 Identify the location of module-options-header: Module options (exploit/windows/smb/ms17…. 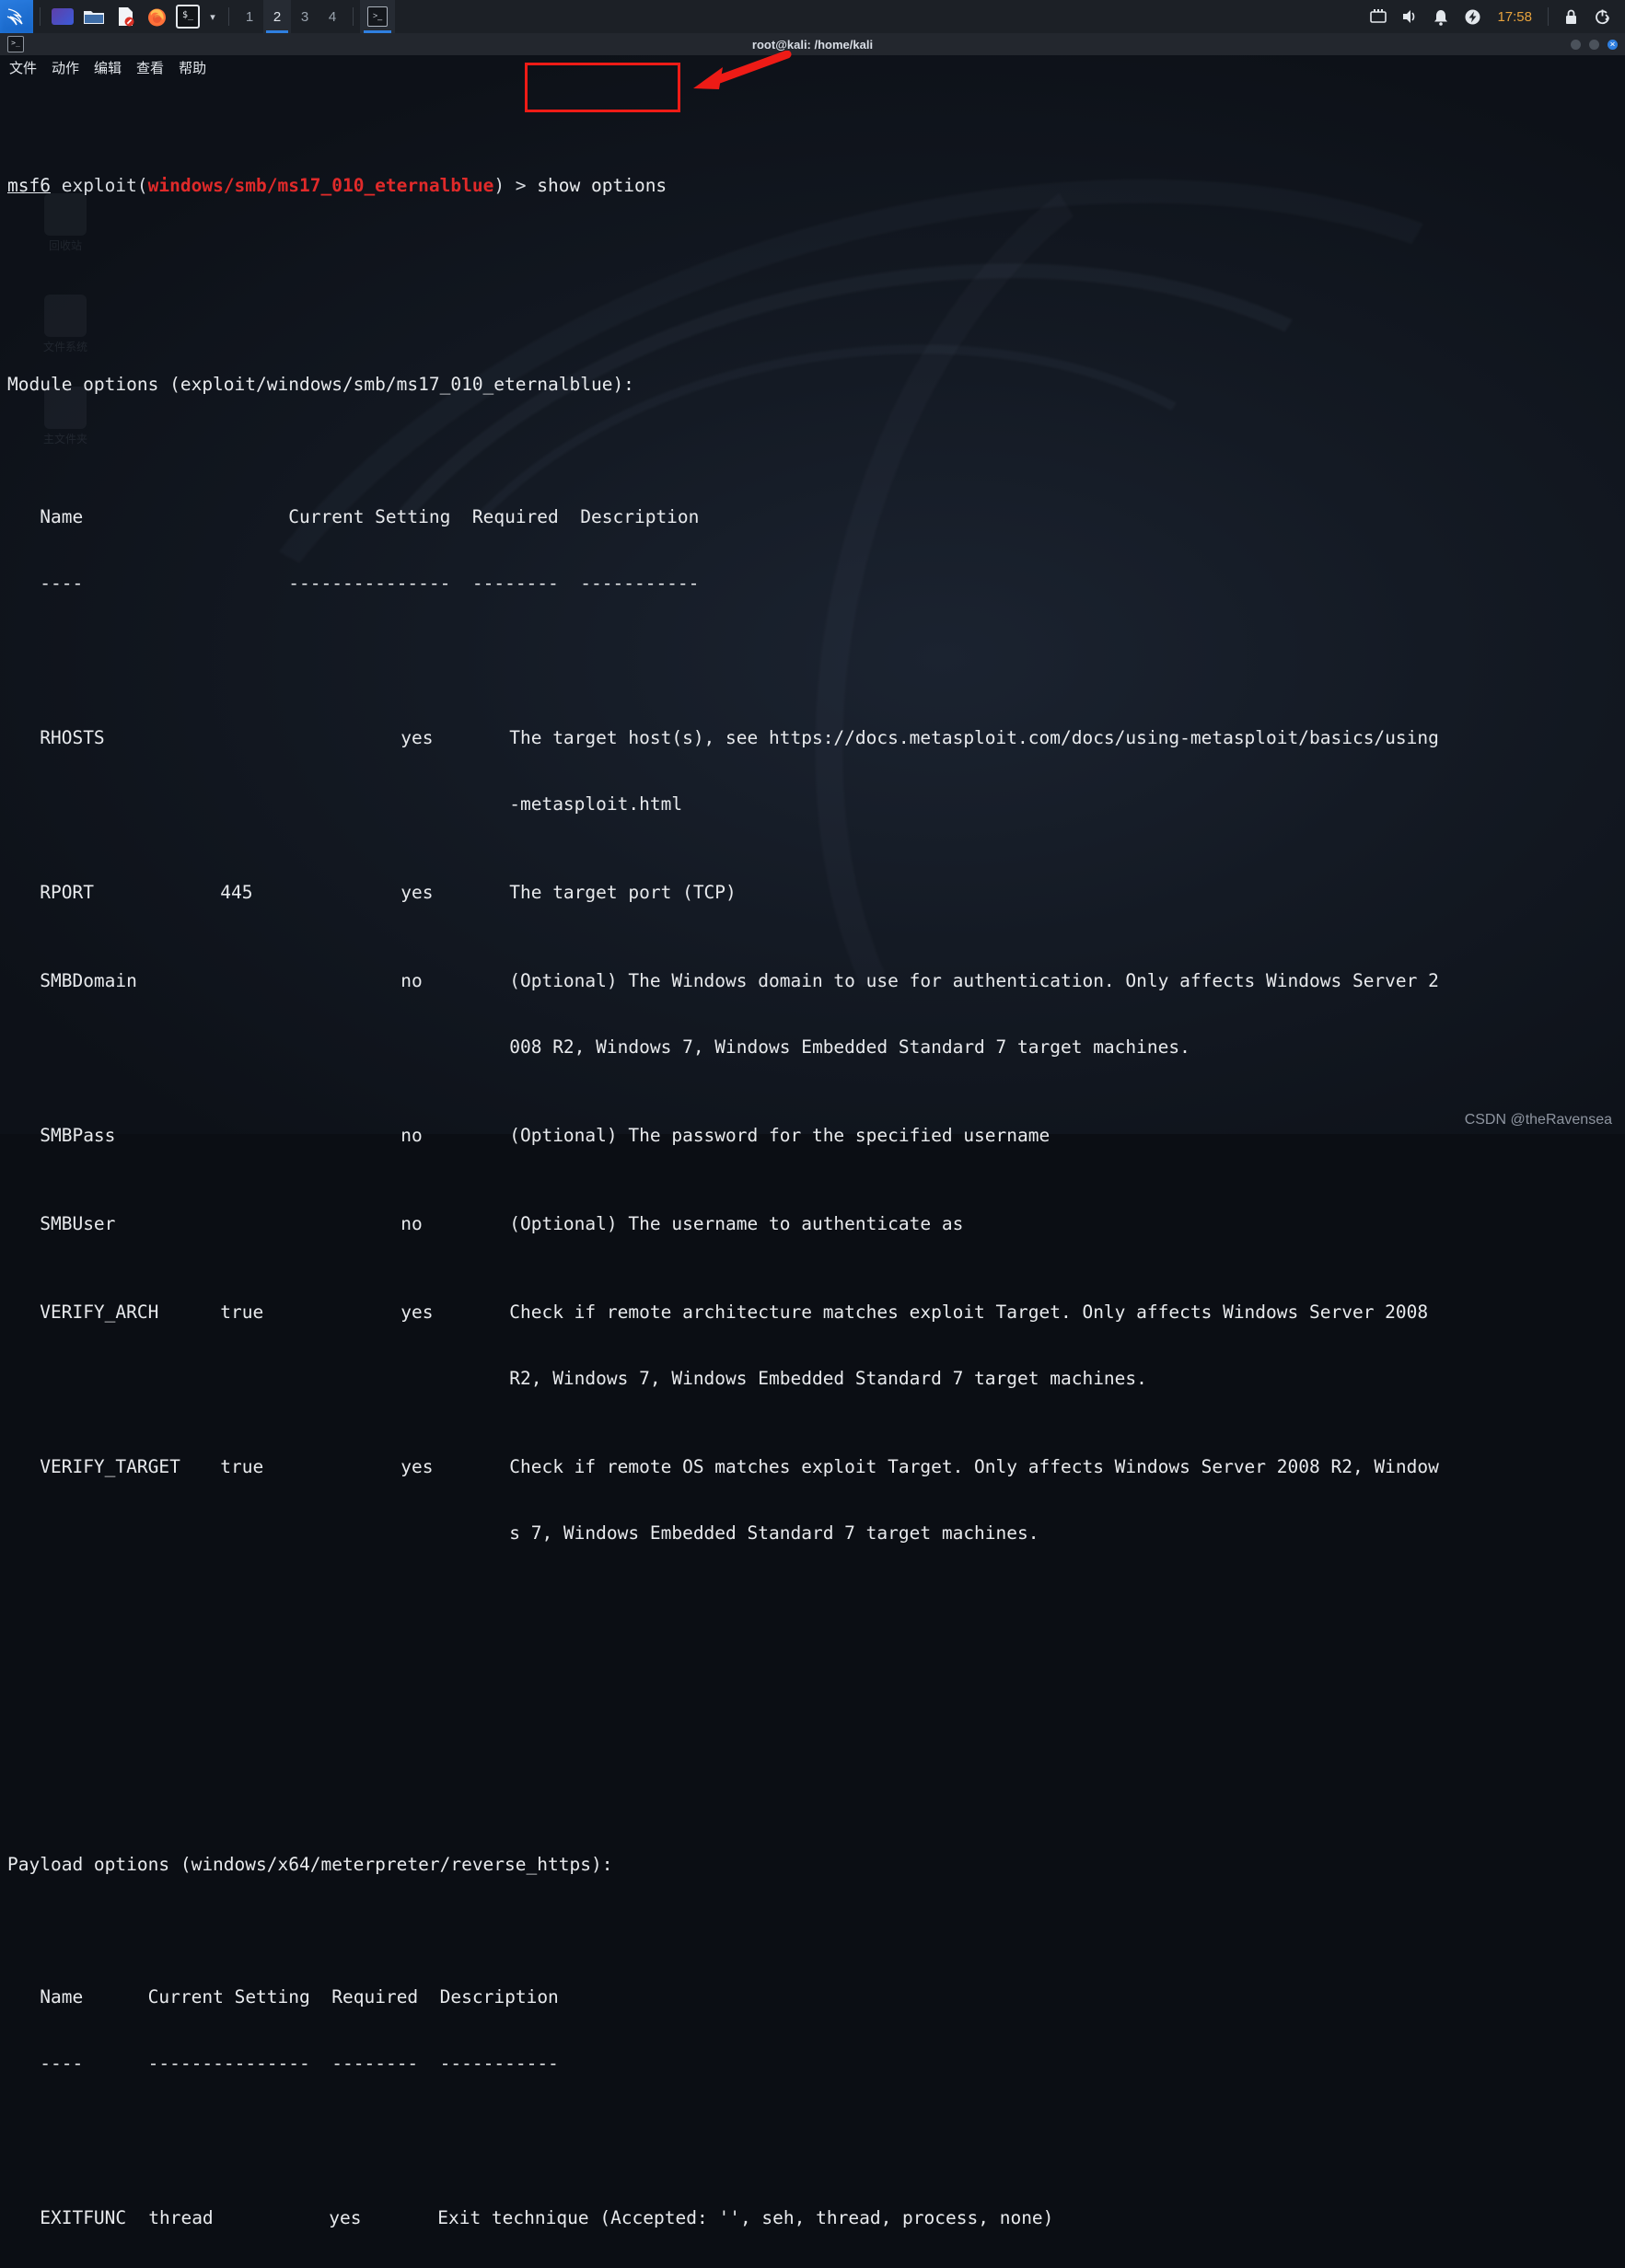
(816, 385).